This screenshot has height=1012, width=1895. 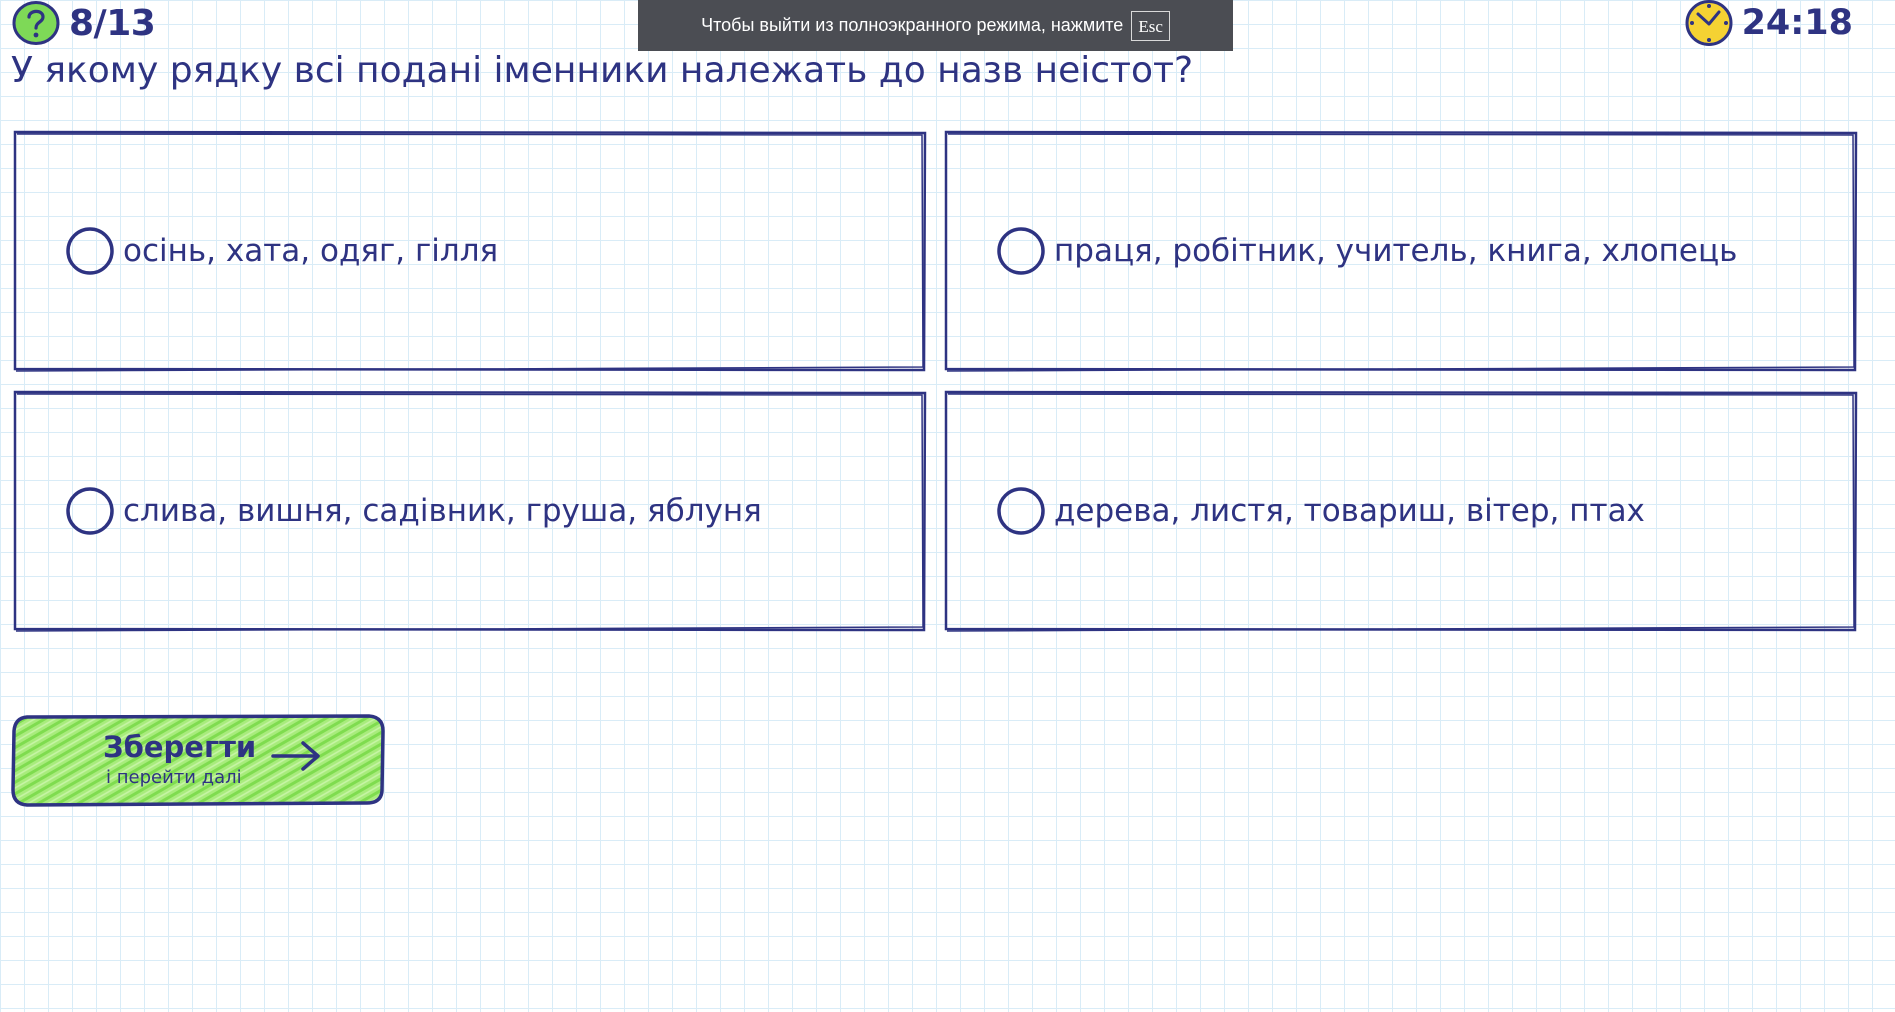 What do you see at coordinates (1709, 23) in the screenshot?
I see `clock-icon` at bounding box center [1709, 23].